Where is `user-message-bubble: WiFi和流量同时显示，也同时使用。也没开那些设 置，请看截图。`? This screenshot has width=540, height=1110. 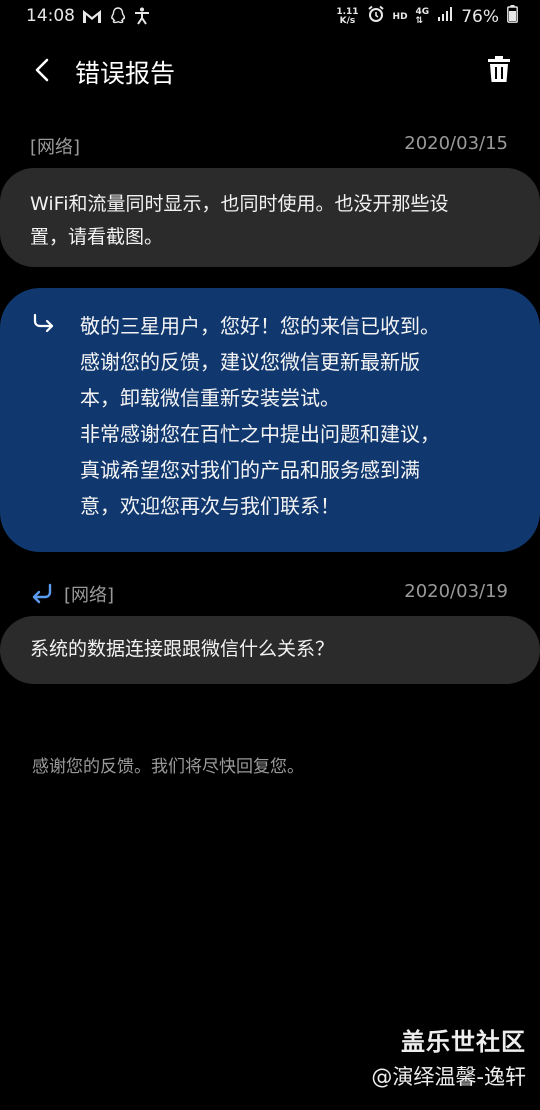 user-message-bubble: WiFi和流量同时显示，也同时使用。也没开那些设 置，请看截图。 is located at coordinates (270, 217).